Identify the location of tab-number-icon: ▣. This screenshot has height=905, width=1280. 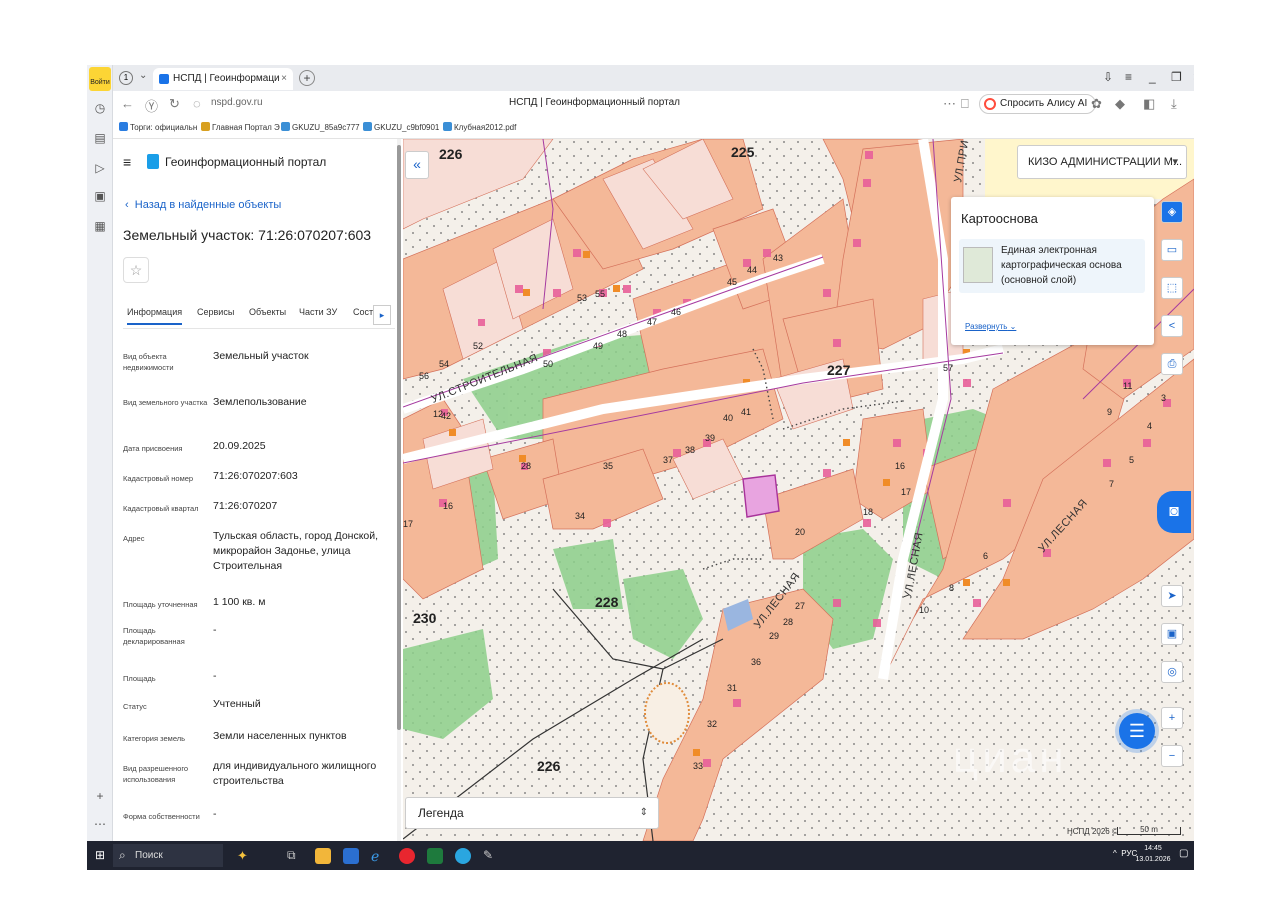
(100, 196).